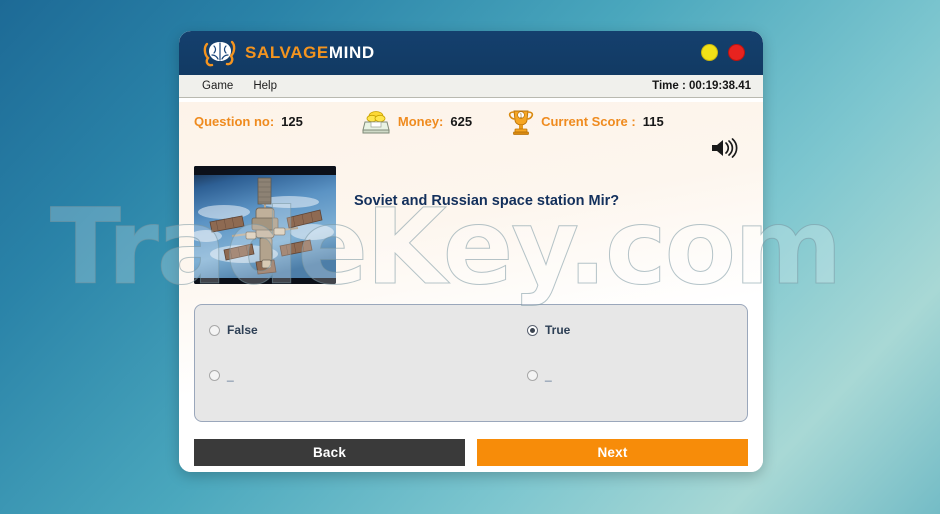  I want to click on question-number-stat: Question no: 125, so click(248, 121).